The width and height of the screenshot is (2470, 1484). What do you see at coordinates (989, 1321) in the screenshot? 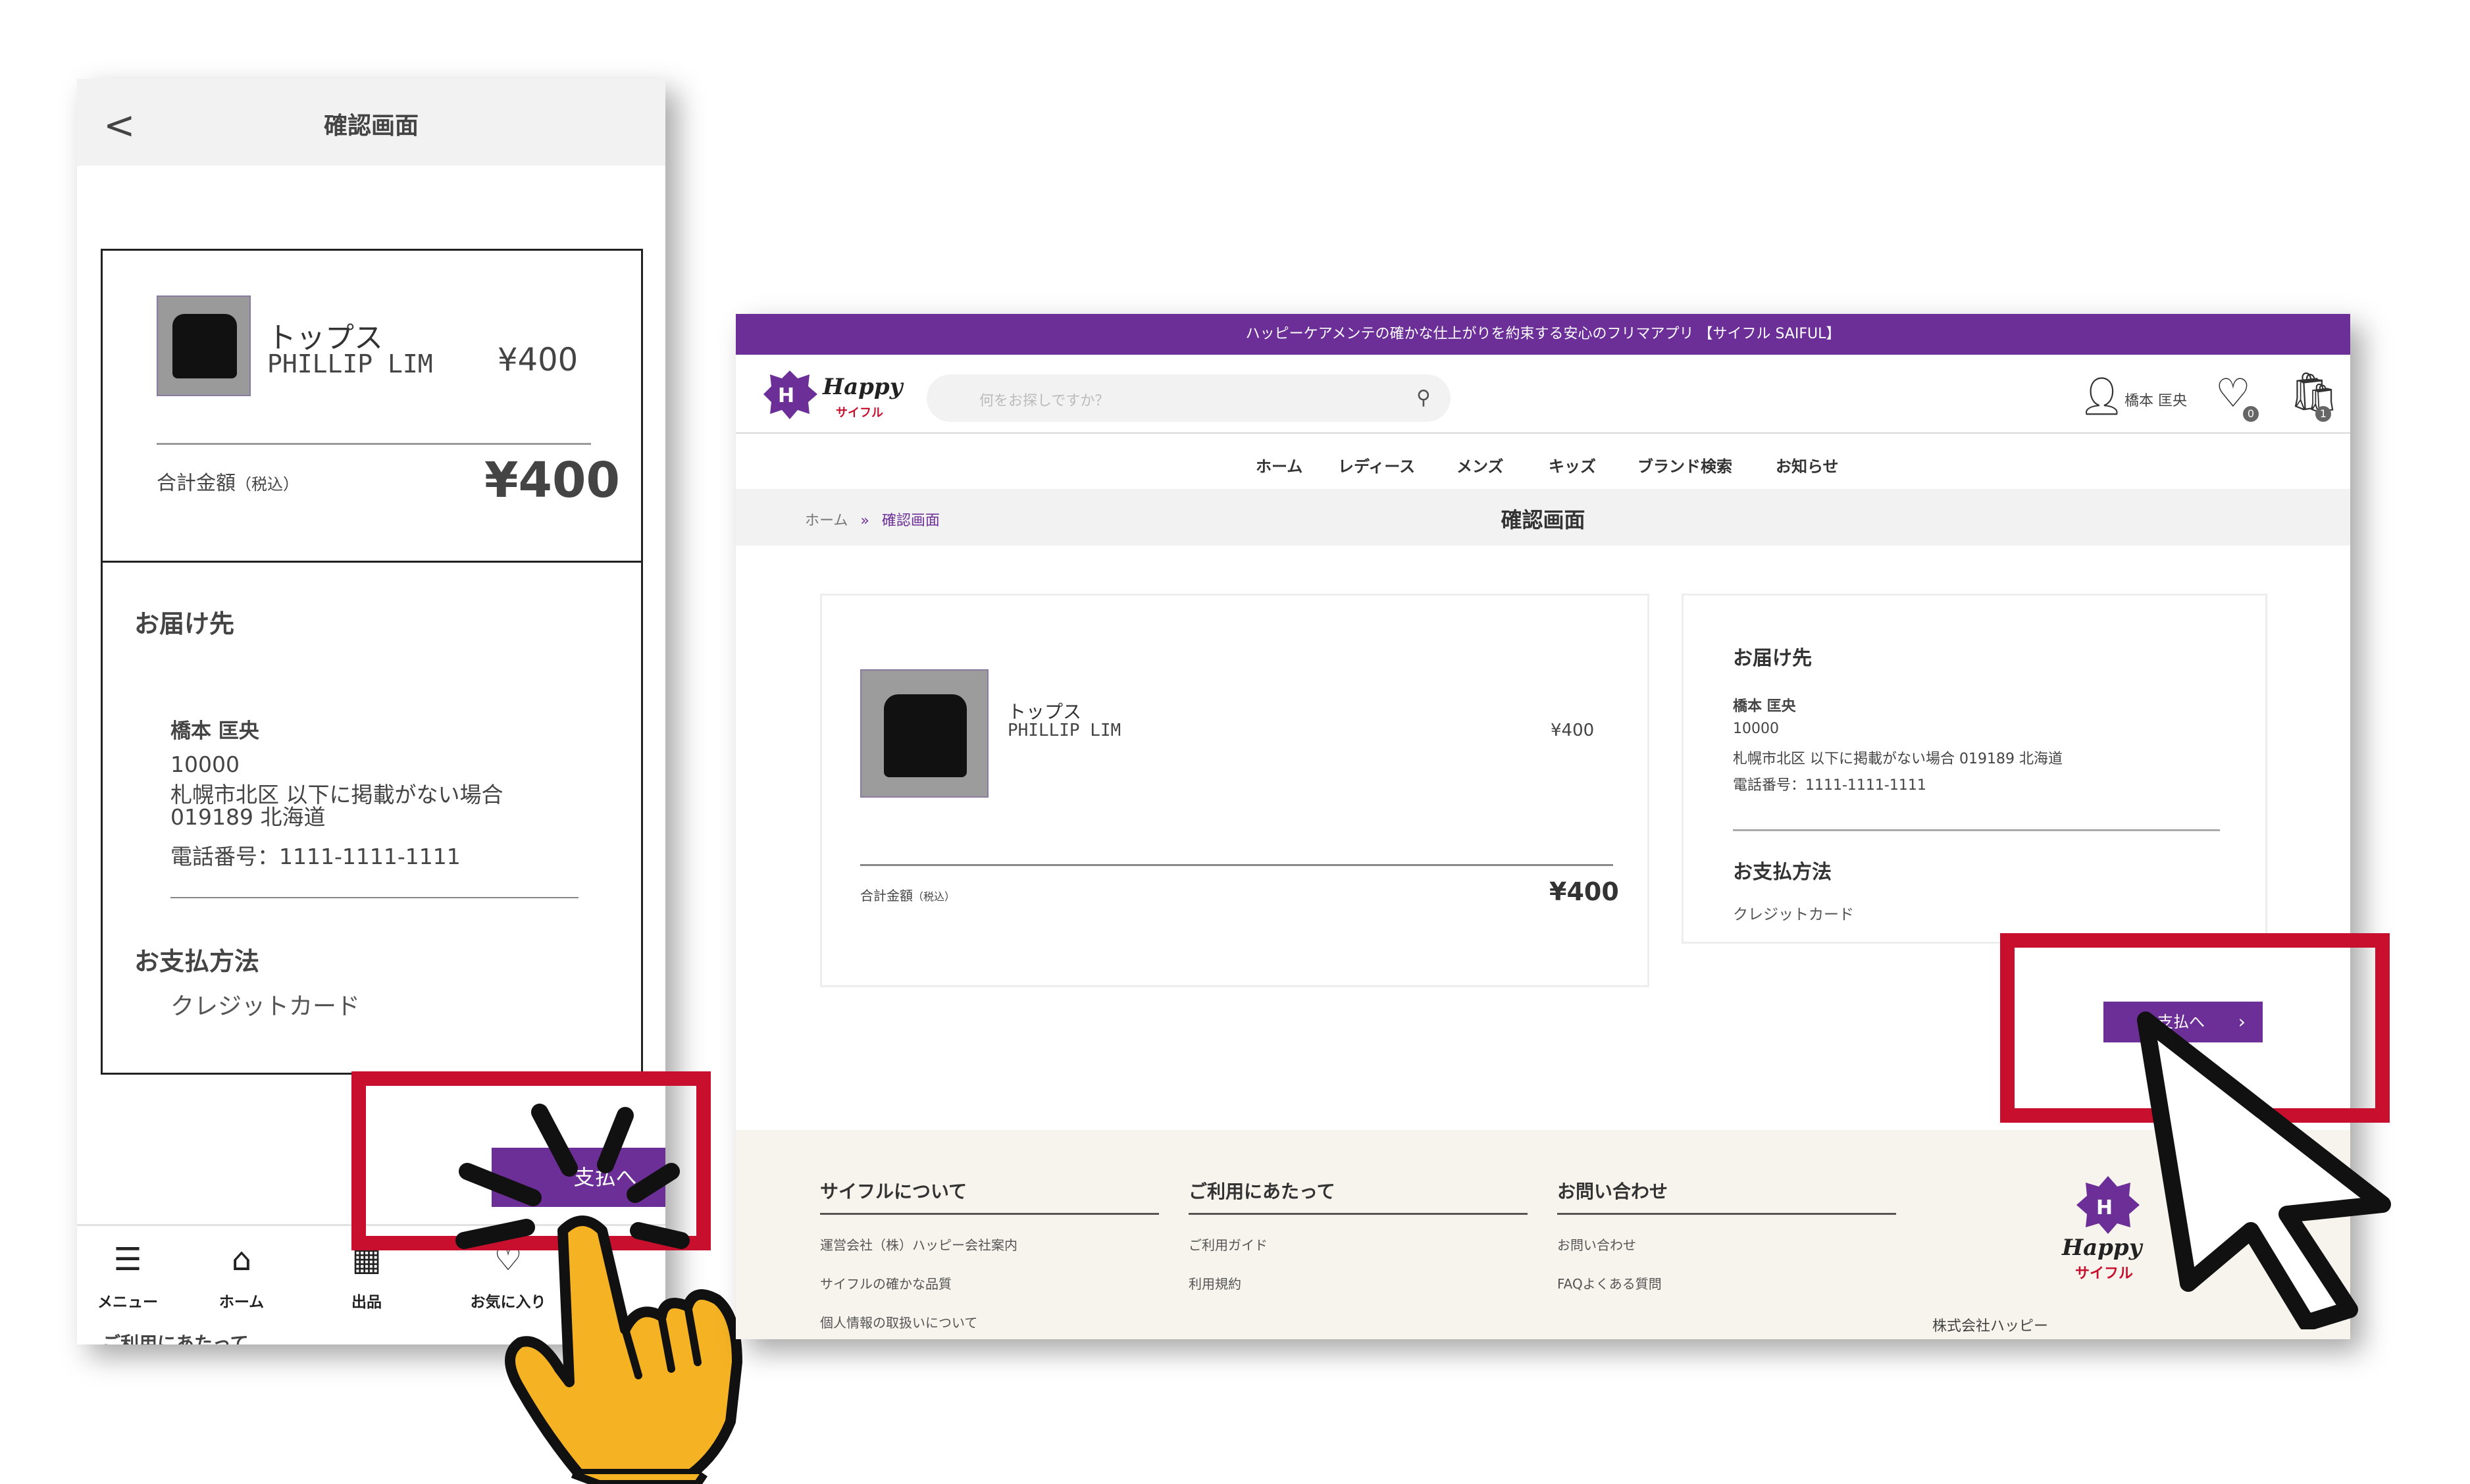
I see `footer-link: 個人情報の取扱いについて` at bounding box center [989, 1321].